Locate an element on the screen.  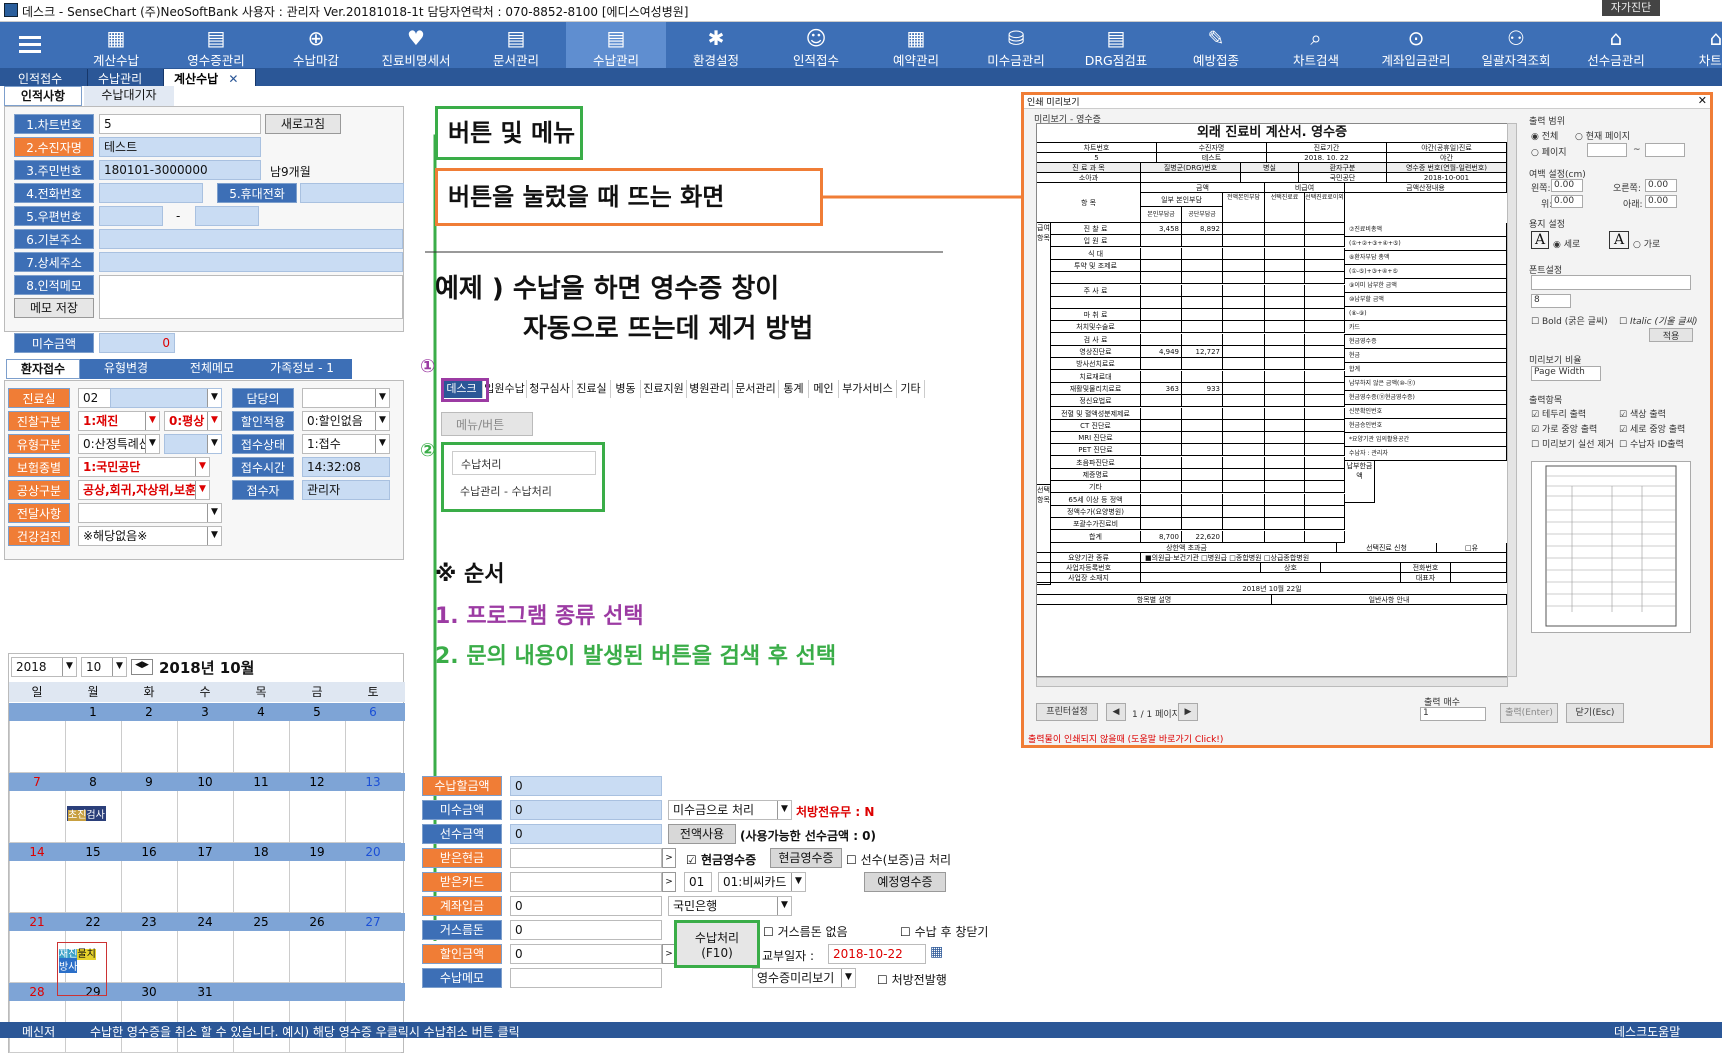
addr2-input is located at coordinates (251, 262).